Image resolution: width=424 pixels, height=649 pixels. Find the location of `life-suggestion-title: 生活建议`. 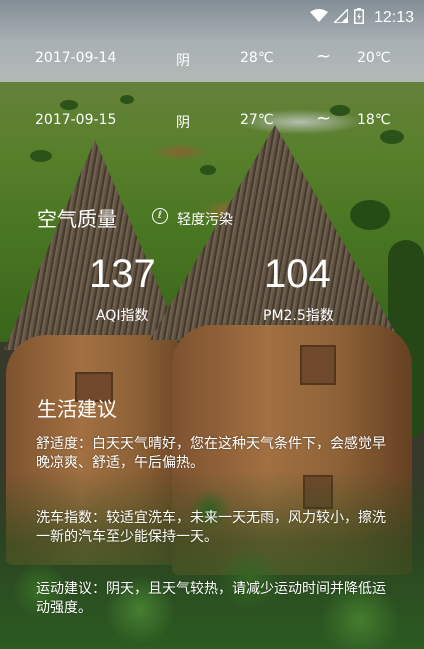

life-suggestion-title: 生活建议 is located at coordinates (77, 409).